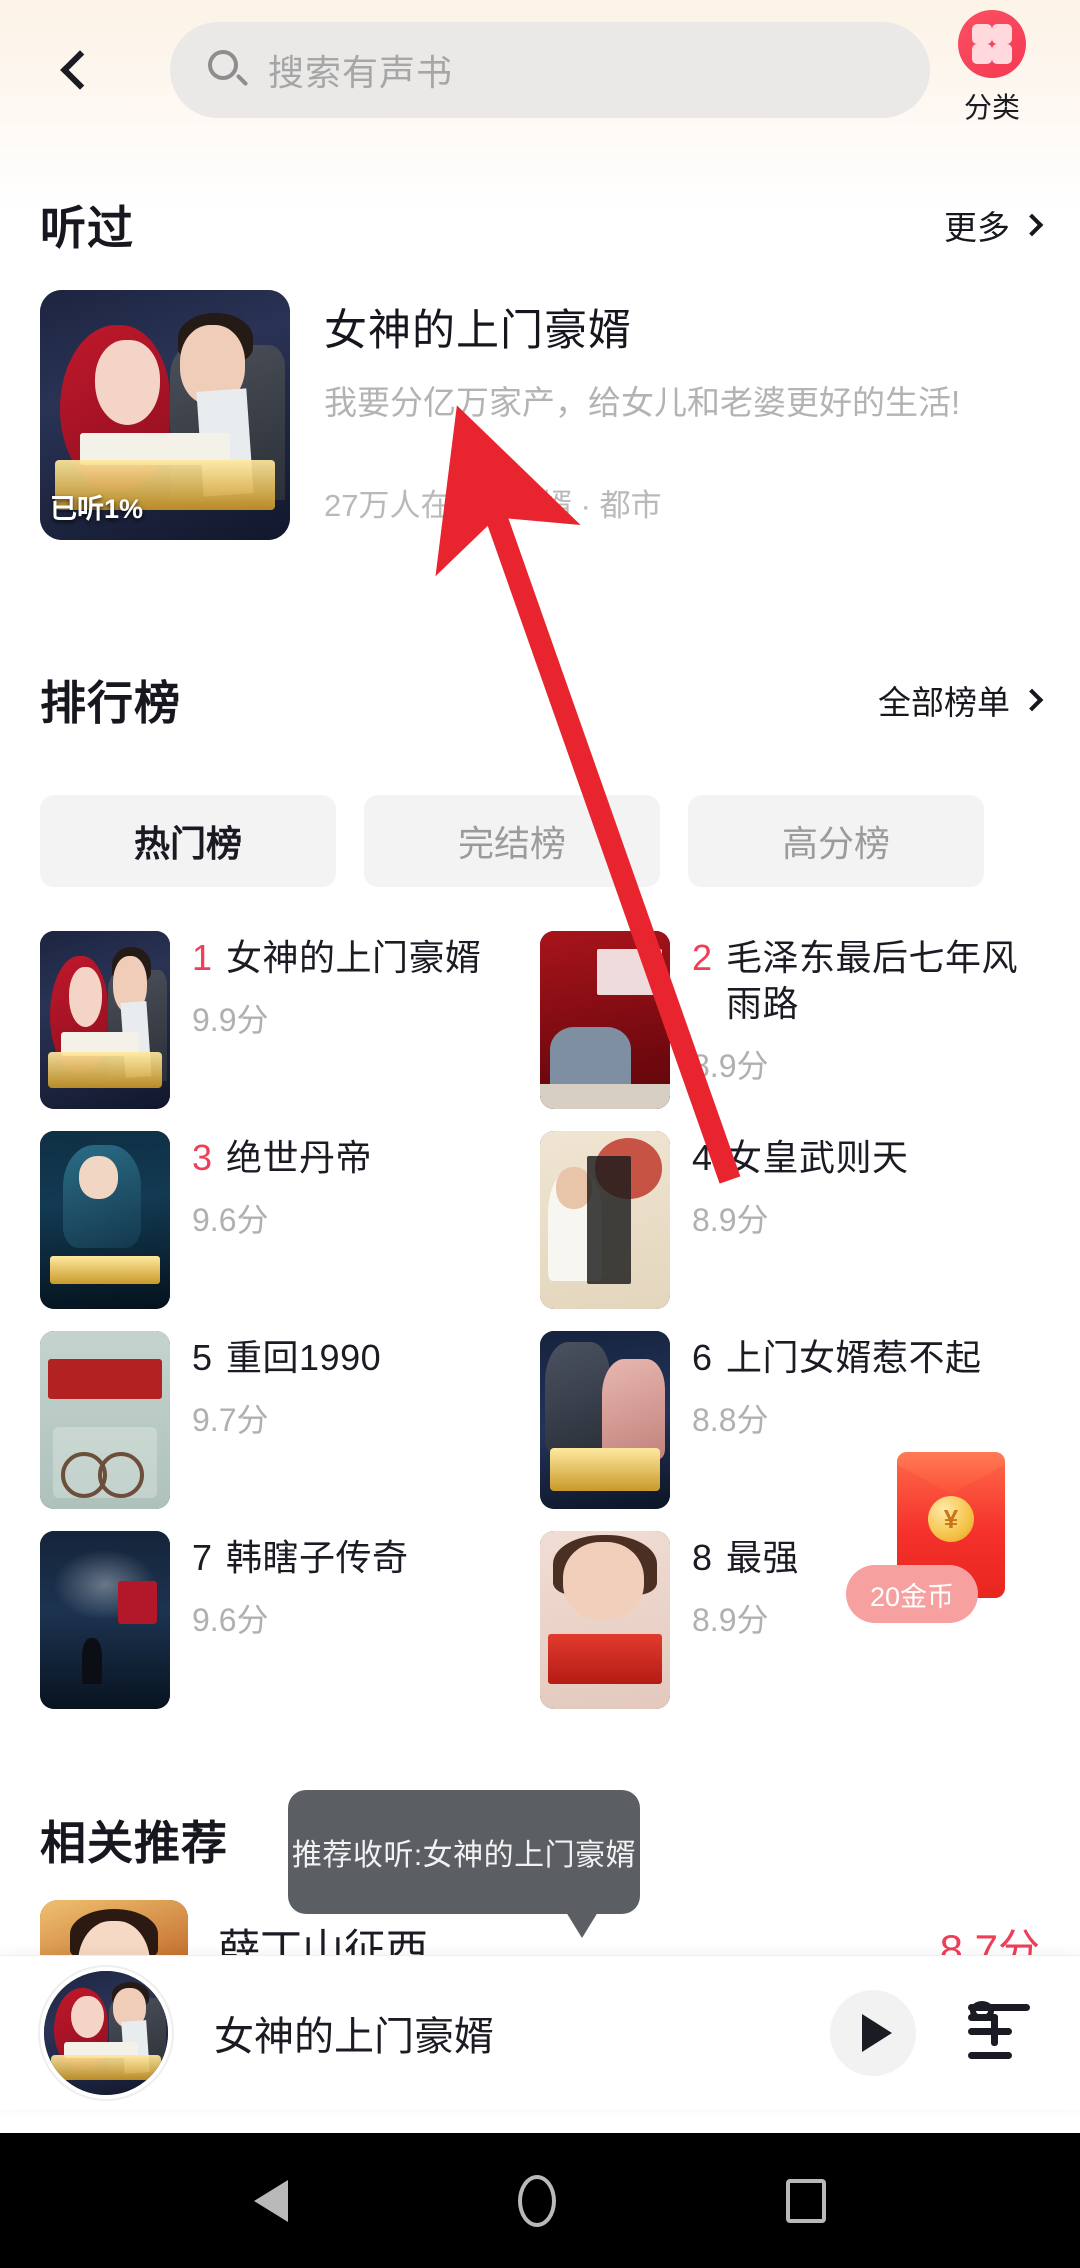 The image size is (1080, 2268). What do you see at coordinates (87, 228) in the screenshot?
I see `history-section-title: 听过` at bounding box center [87, 228].